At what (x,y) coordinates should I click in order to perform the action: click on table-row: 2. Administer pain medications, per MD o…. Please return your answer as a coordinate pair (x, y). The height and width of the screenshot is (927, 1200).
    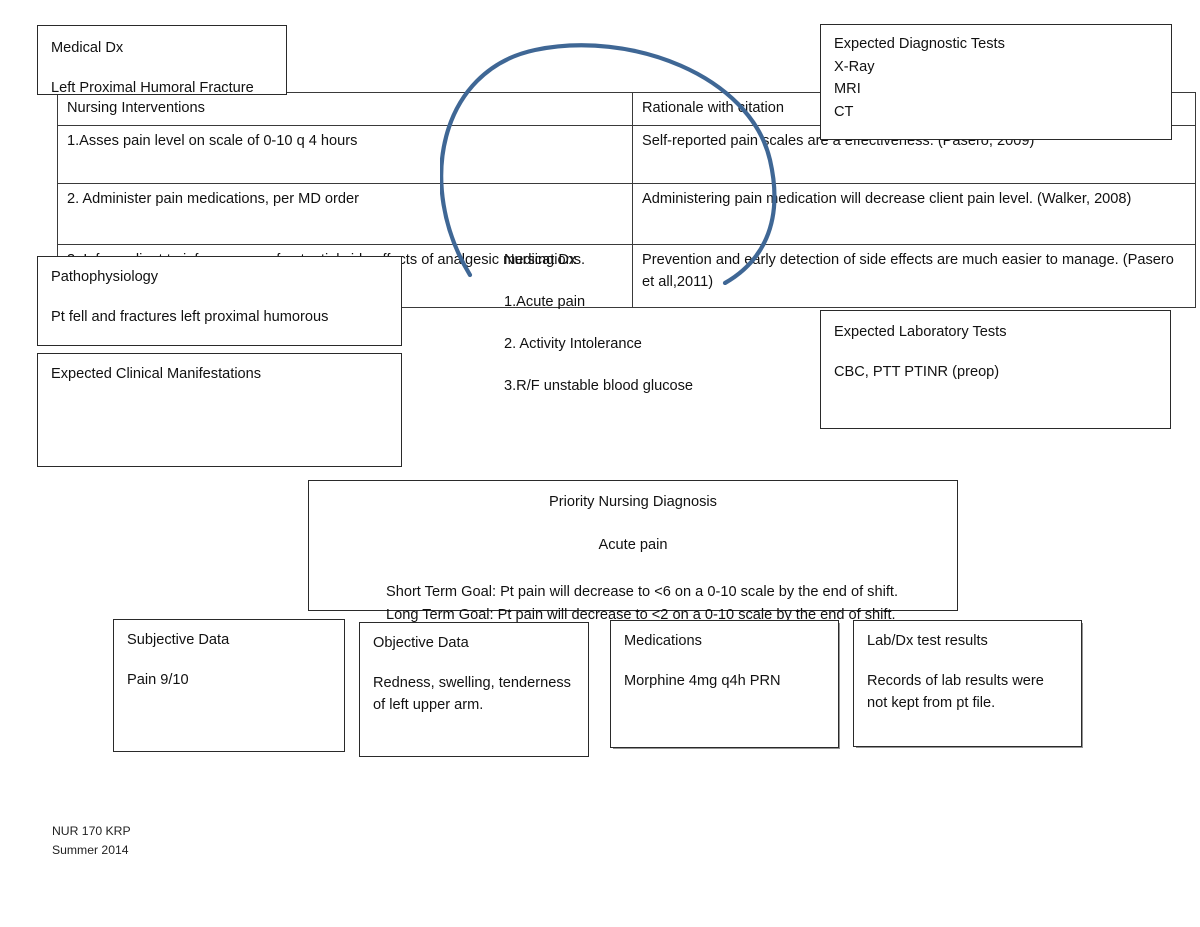
    Looking at the image, I should click on (626, 213).